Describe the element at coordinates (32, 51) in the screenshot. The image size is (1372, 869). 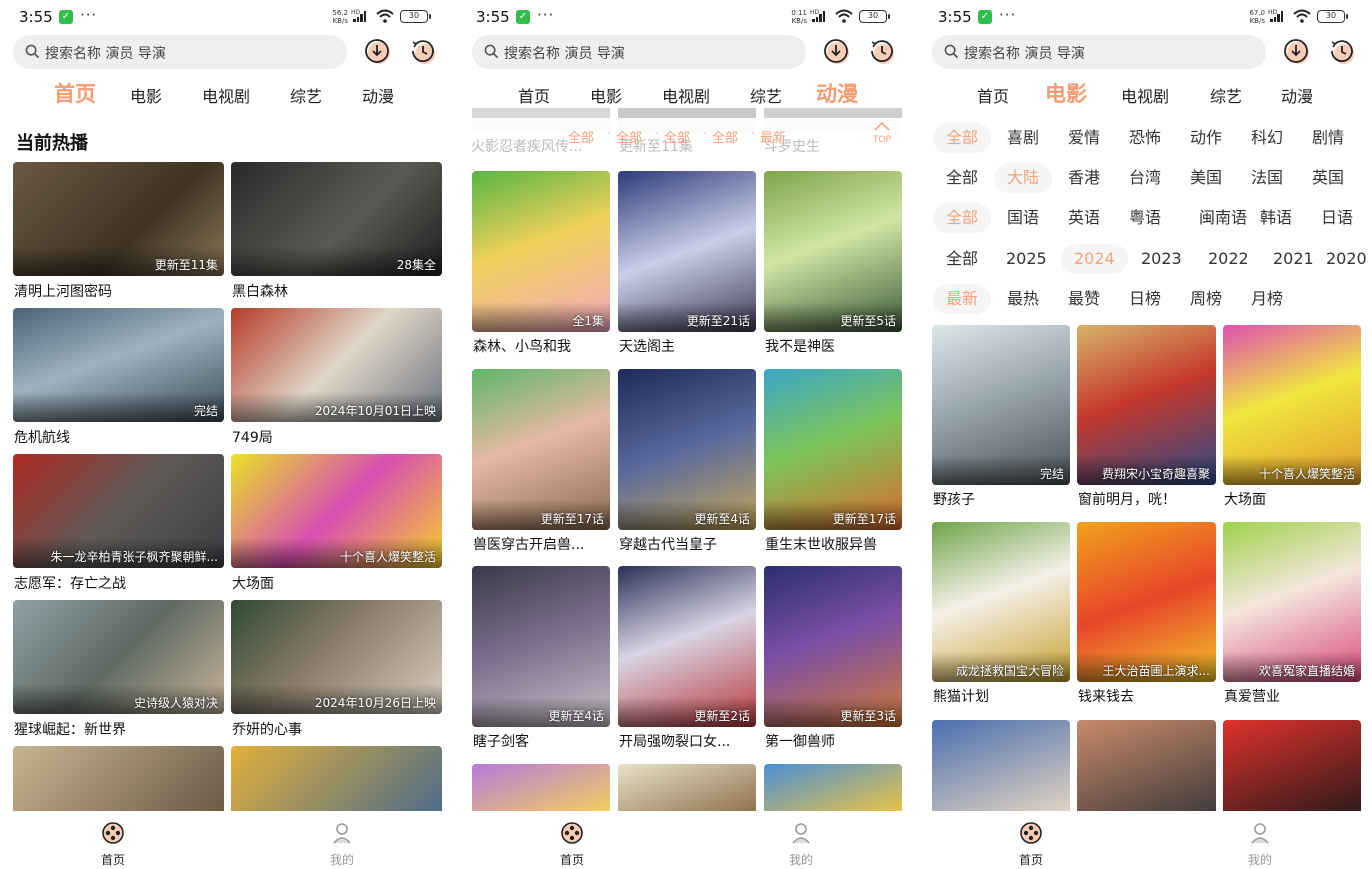
I see `search-icon` at that location.